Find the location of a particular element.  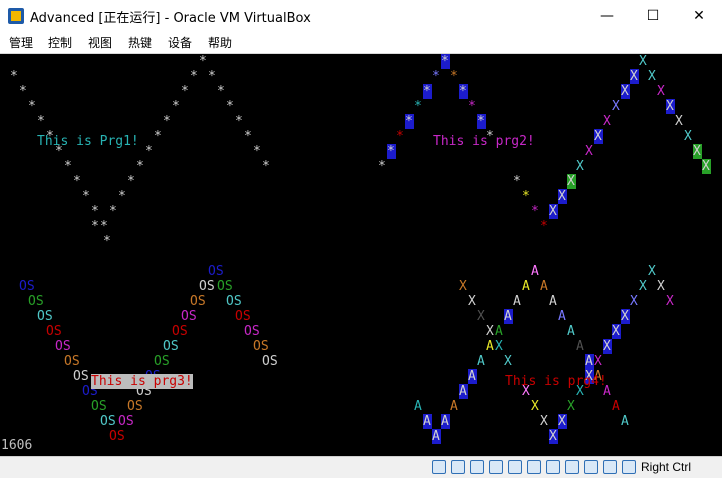

hard-disk-icon is located at coordinates (439, 467).